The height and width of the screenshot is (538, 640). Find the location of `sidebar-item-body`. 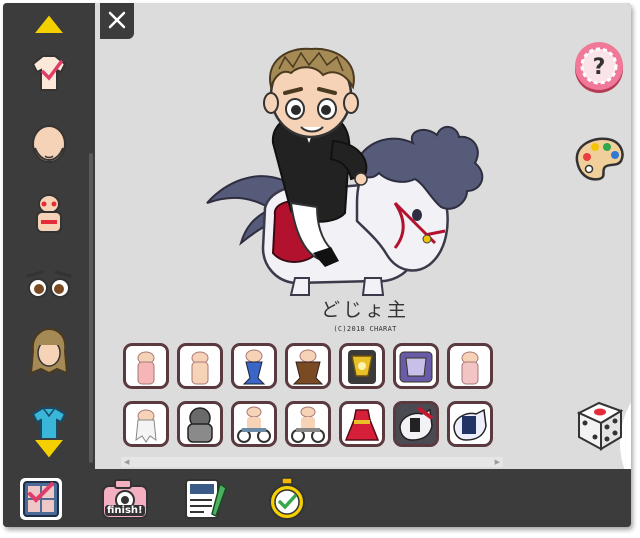

sidebar-item-body is located at coordinates (49, 214).